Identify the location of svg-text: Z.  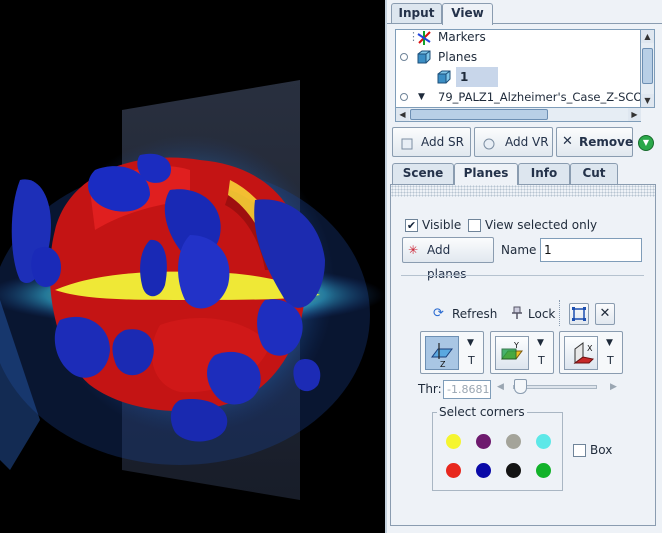
(443, 364).